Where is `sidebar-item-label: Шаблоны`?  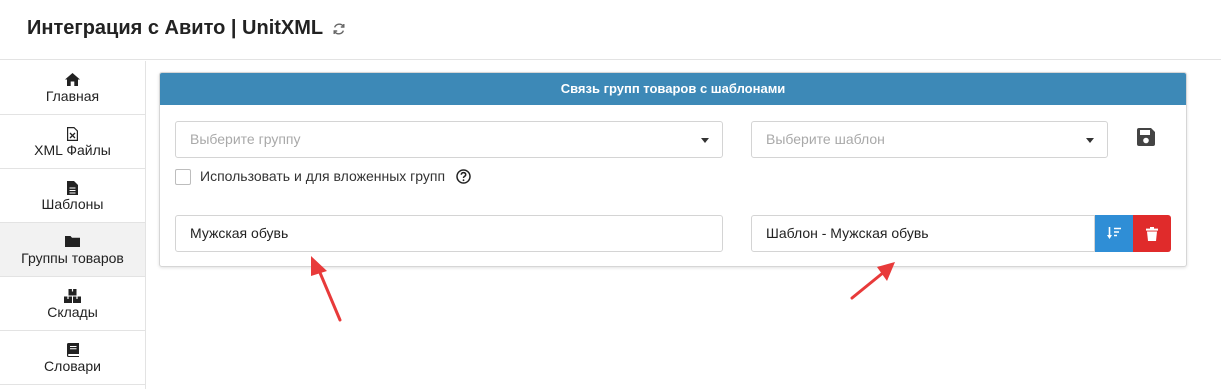 sidebar-item-label: Шаблоны is located at coordinates (72, 204).